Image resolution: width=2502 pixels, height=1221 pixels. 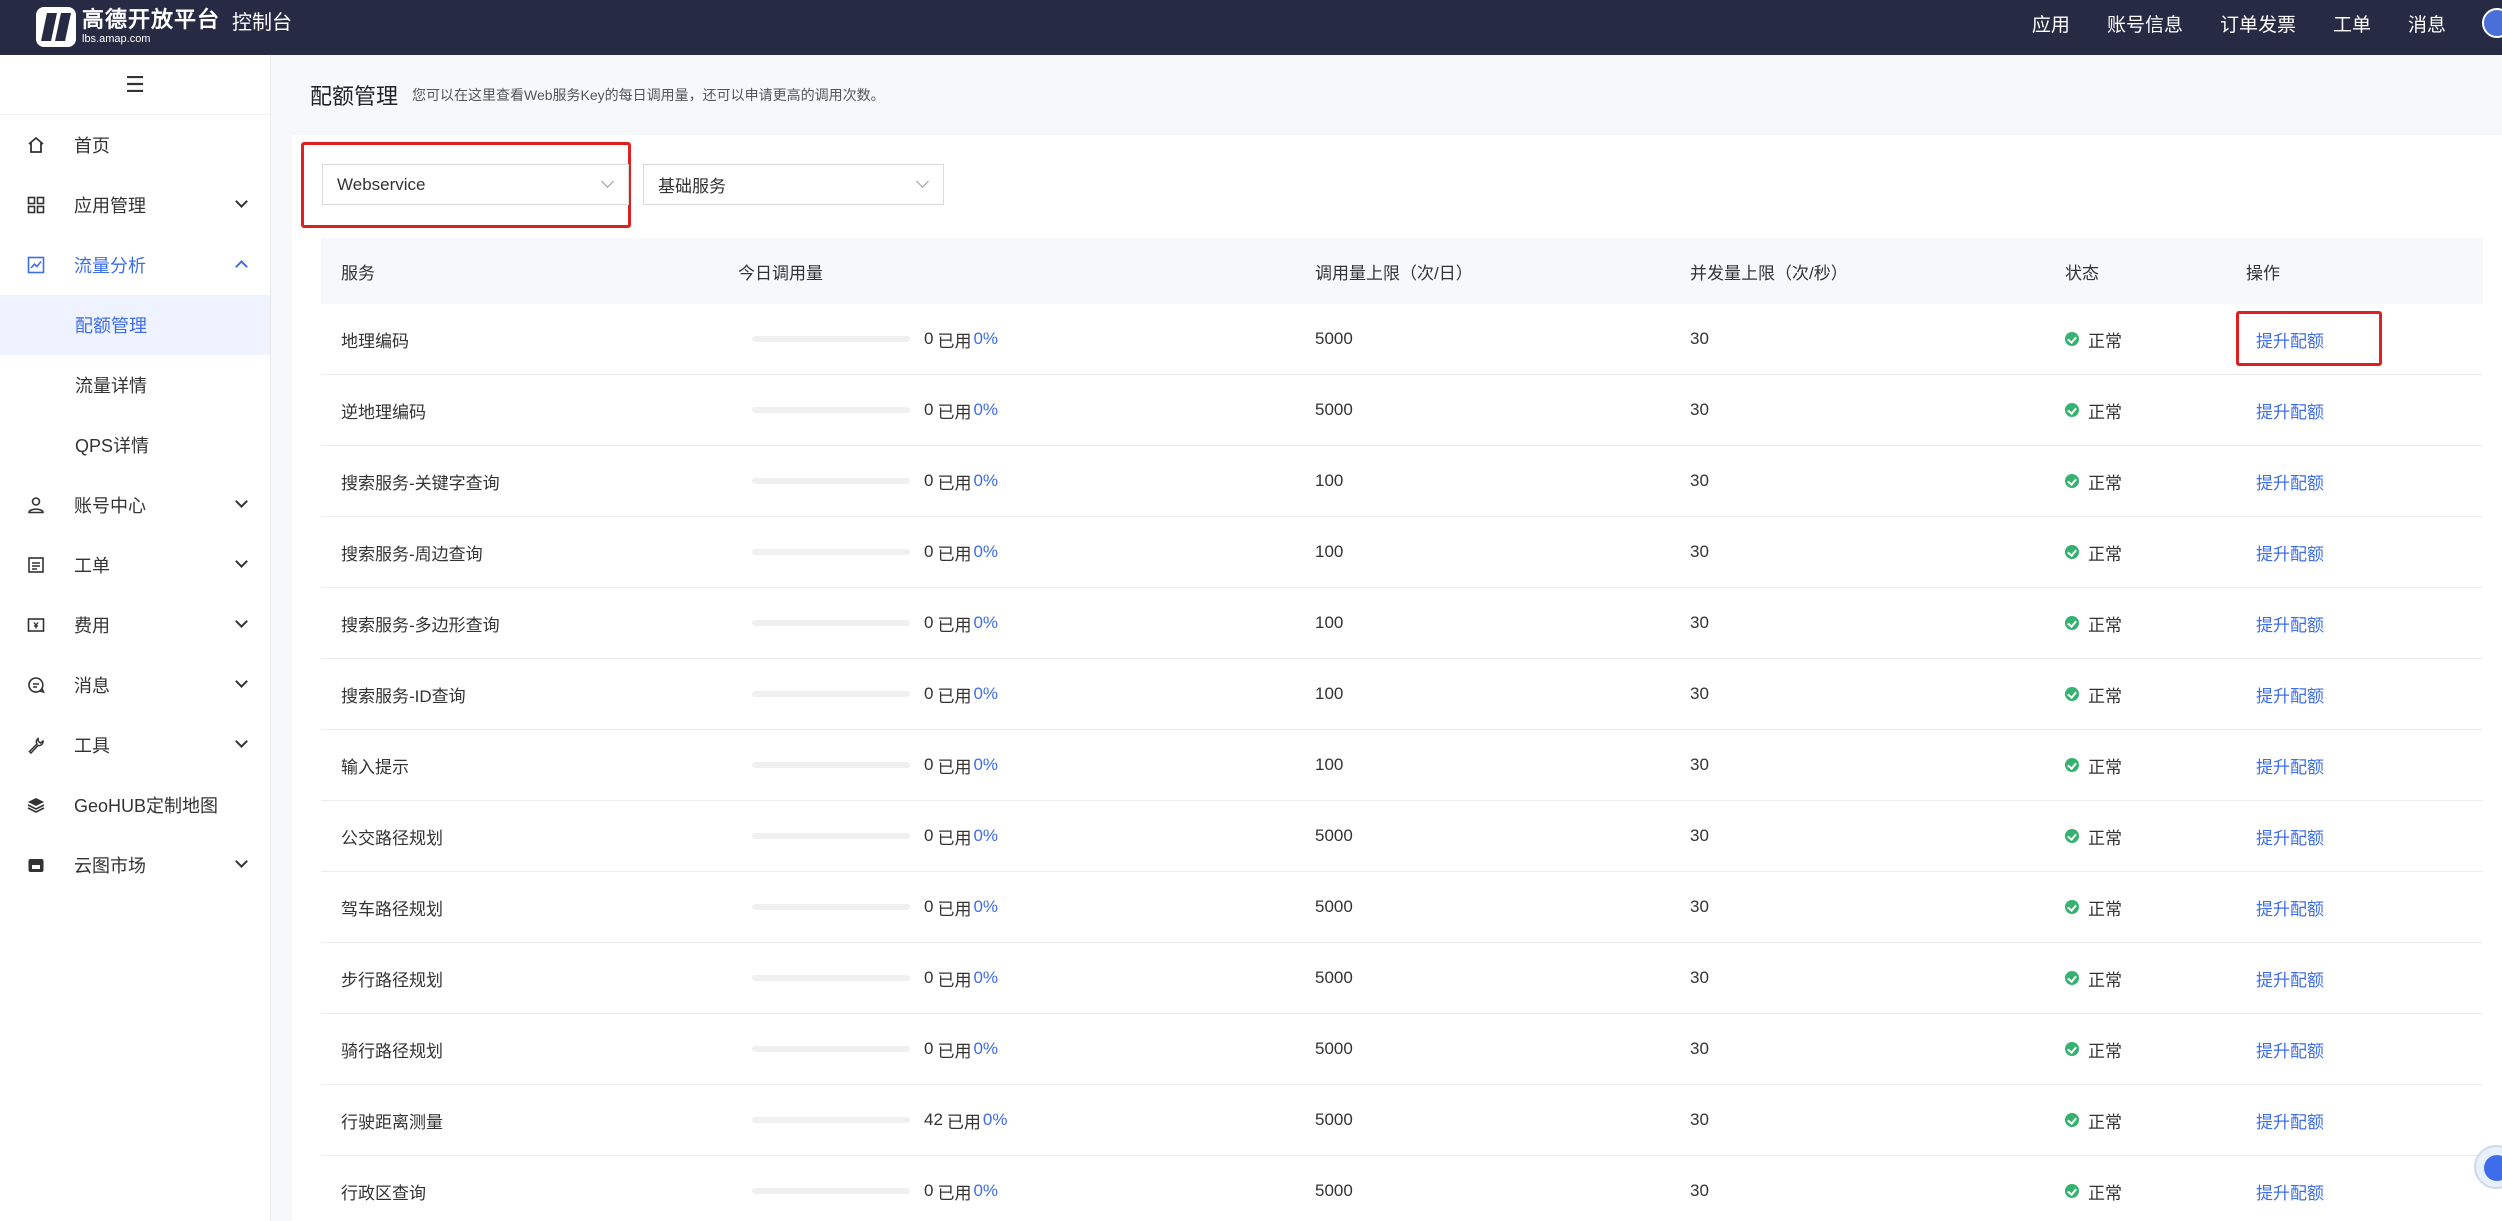 What do you see at coordinates (1402, 907) in the screenshot?
I see `table-row: 驾车路径规划 0 已用 0% 5000 30 正常 提升配额` at bounding box center [1402, 907].